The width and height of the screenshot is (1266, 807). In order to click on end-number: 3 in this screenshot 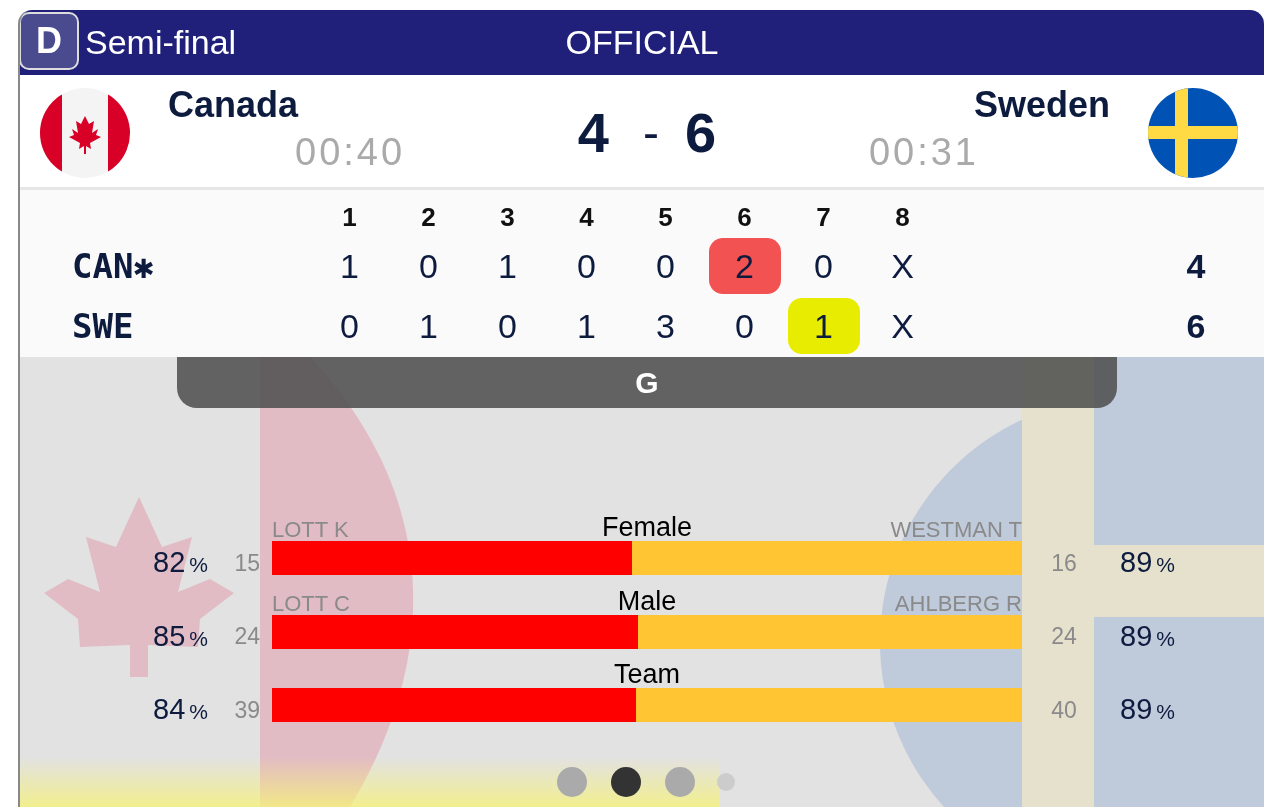, I will do `click(507, 217)`.